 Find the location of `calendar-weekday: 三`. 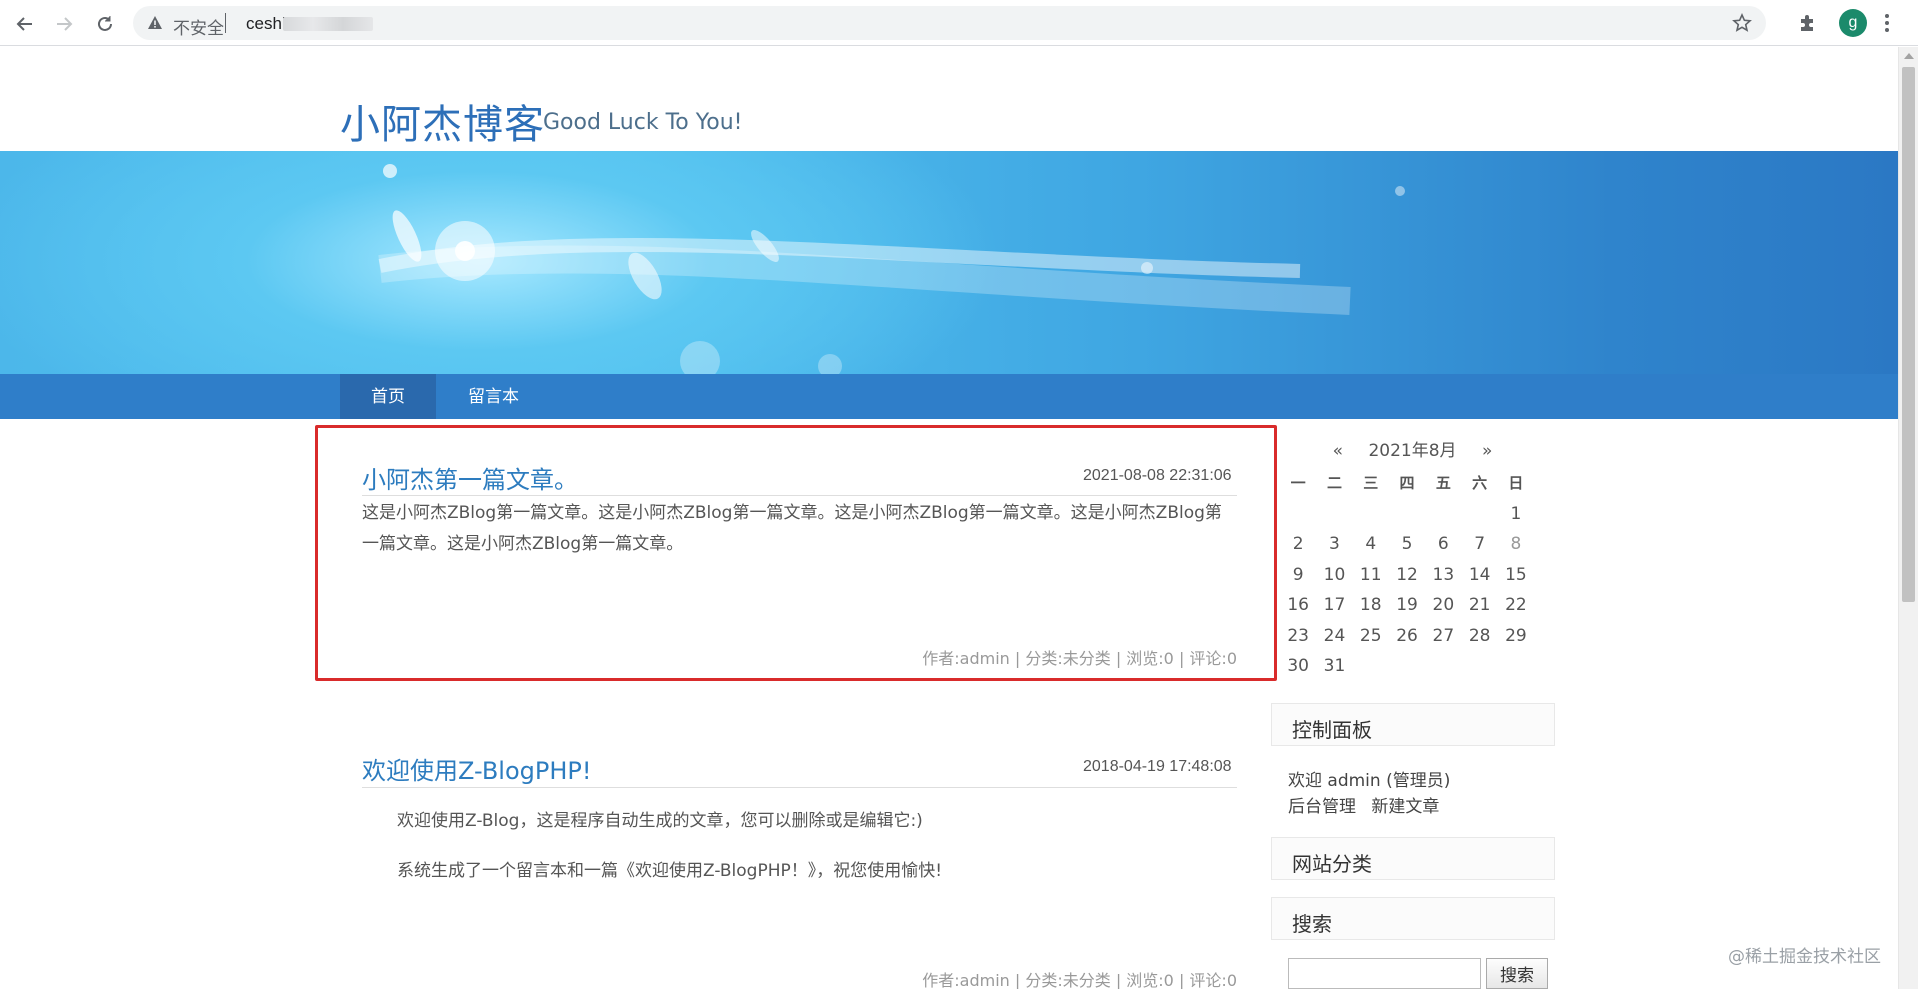

calendar-weekday: 三 is located at coordinates (1371, 483).